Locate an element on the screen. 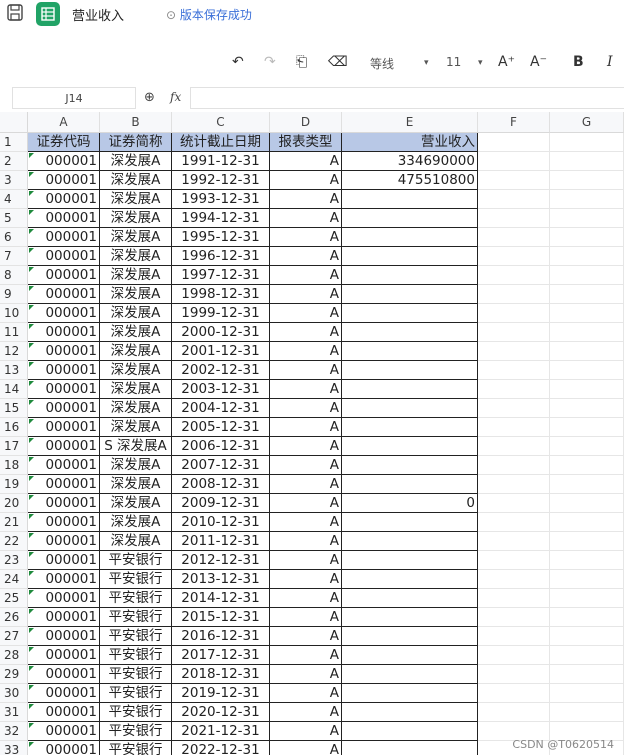 The height and width of the screenshot is (755, 624). table-cell: 1992-12-31 is located at coordinates (221, 180).